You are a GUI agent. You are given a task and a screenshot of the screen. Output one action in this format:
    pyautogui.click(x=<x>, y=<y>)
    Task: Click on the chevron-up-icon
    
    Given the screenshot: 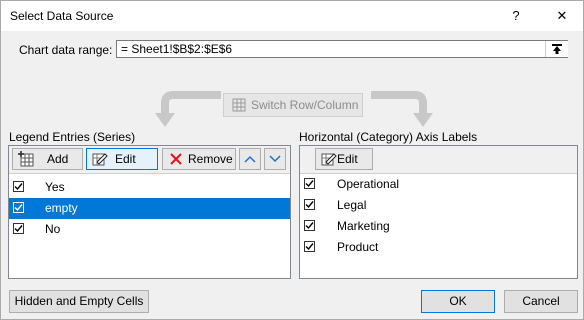 What is the action you would take?
    pyautogui.click(x=250, y=159)
    